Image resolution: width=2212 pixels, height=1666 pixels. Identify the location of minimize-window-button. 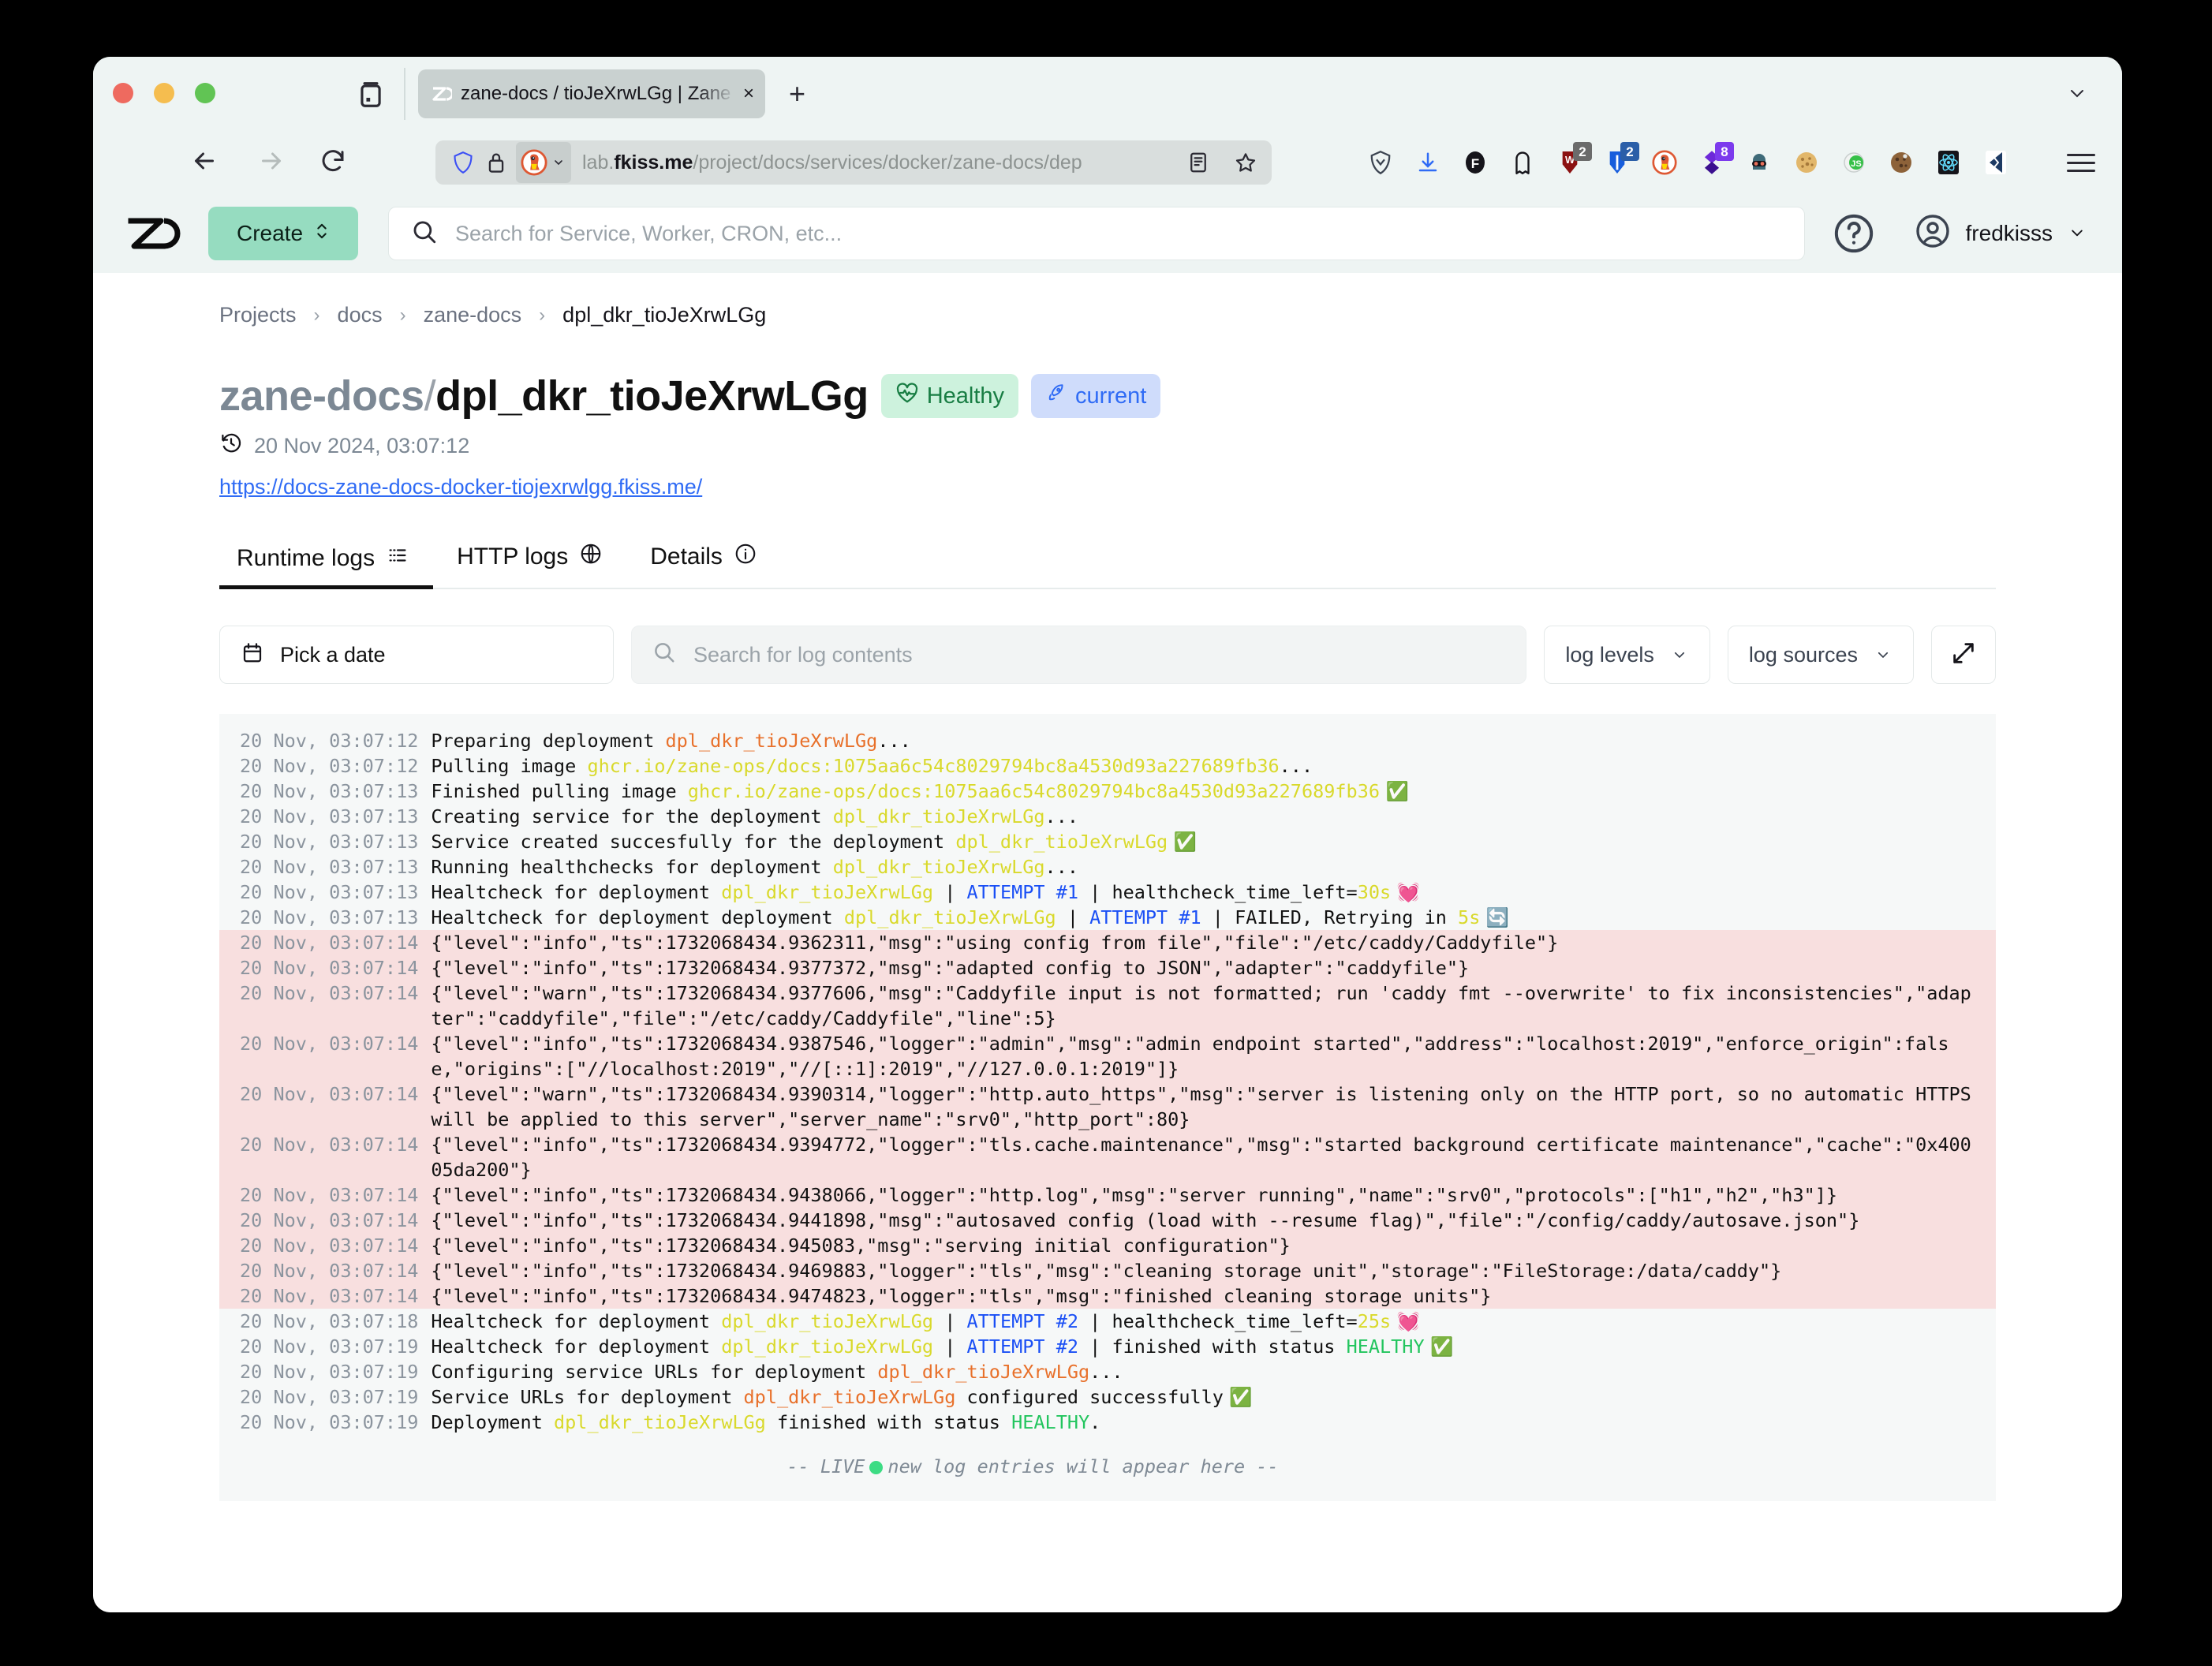
(164, 93).